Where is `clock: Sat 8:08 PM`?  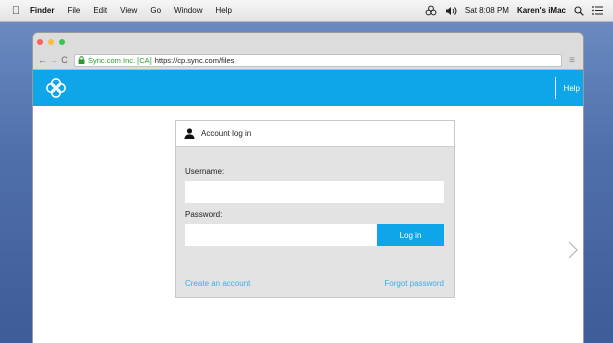 clock: Sat 8:08 PM is located at coordinates (487, 10).